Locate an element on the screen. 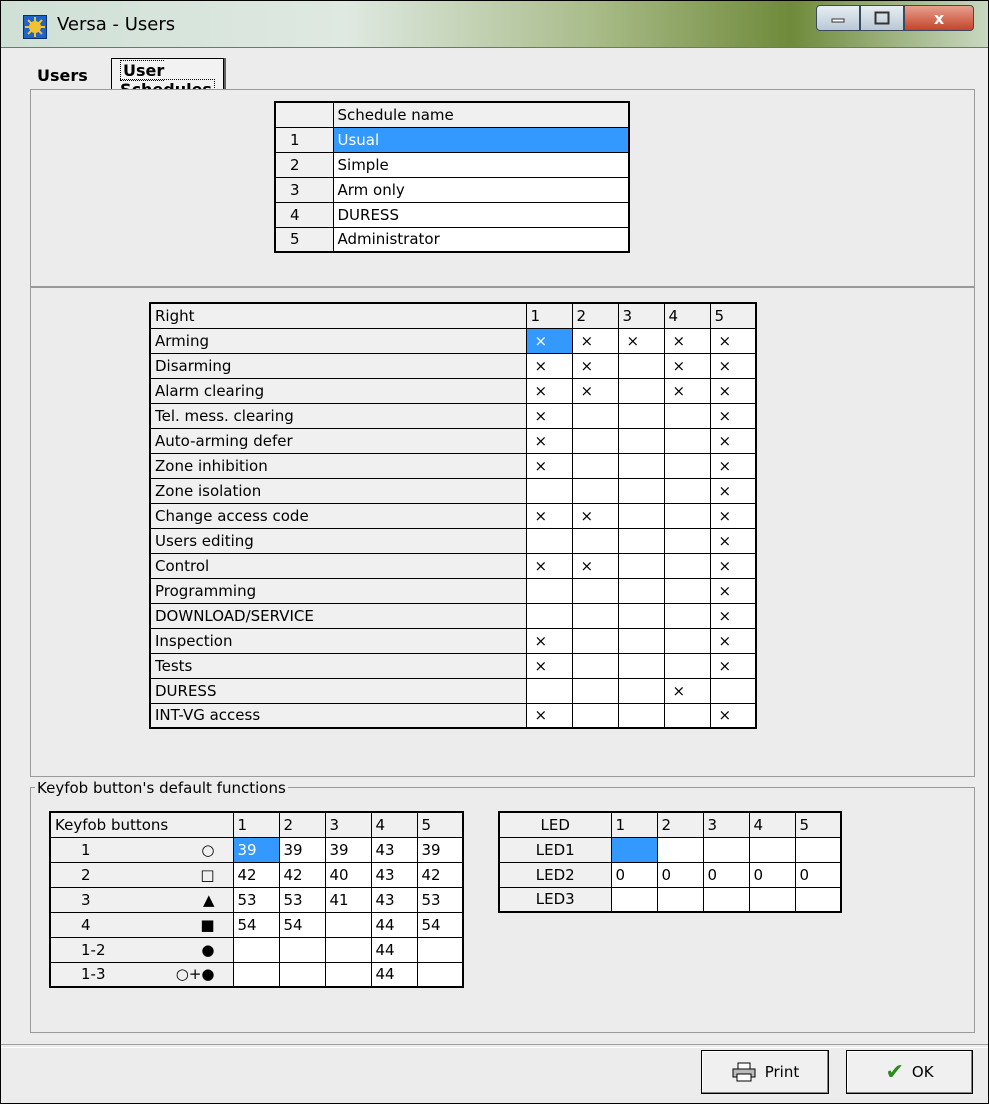 The image size is (989, 1104). title-bar: Versa - Users x is located at coordinates (494, 24).